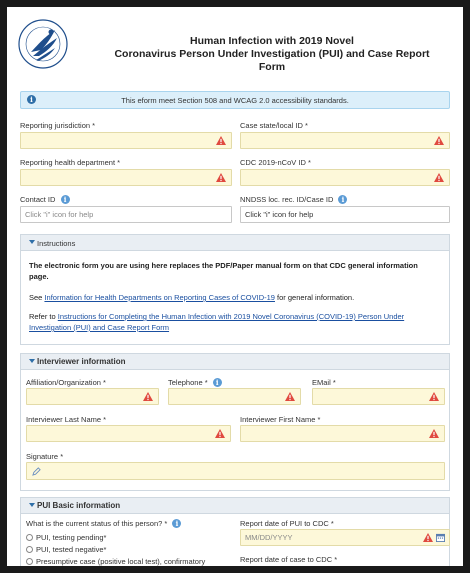  What do you see at coordinates (272, 67) in the screenshot?
I see `title-line: Form` at bounding box center [272, 67].